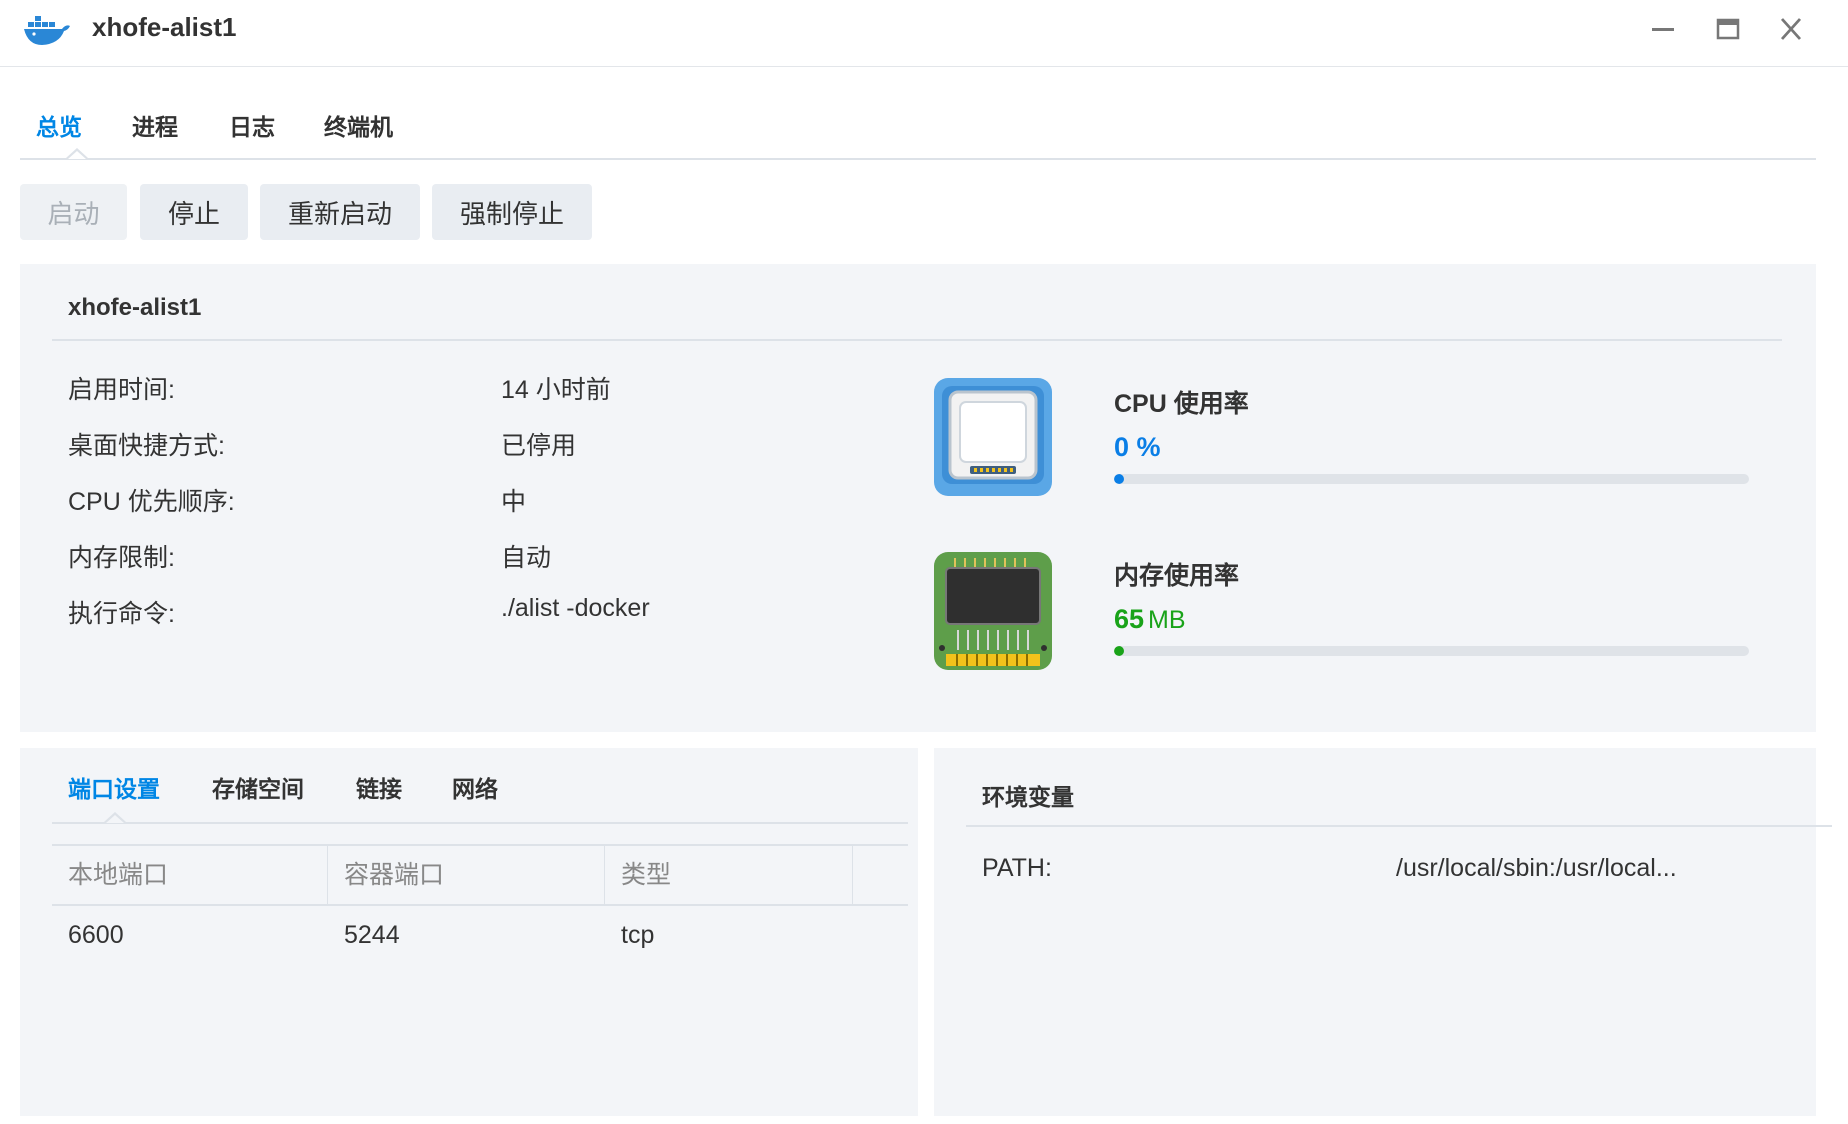 This screenshot has height=1124, width=1848. What do you see at coordinates (1181, 404) in the screenshot?
I see `cpu-usage-title: CPU 使用率` at bounding box center [1181, 404].